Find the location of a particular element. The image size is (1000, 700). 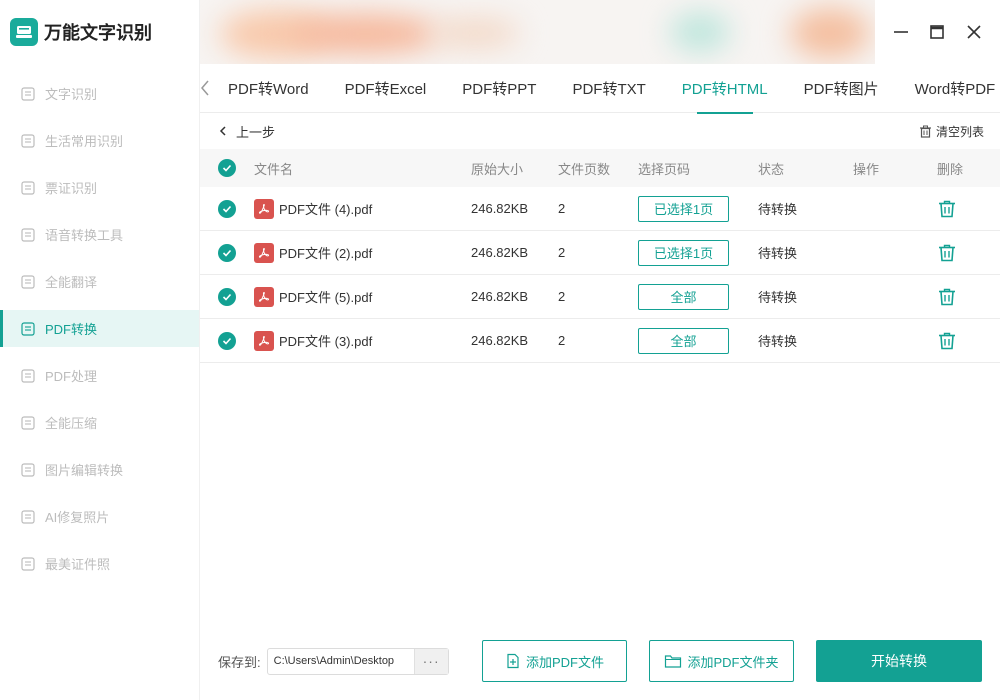

back-label: 上一步 is located at coordinates (256, 132).